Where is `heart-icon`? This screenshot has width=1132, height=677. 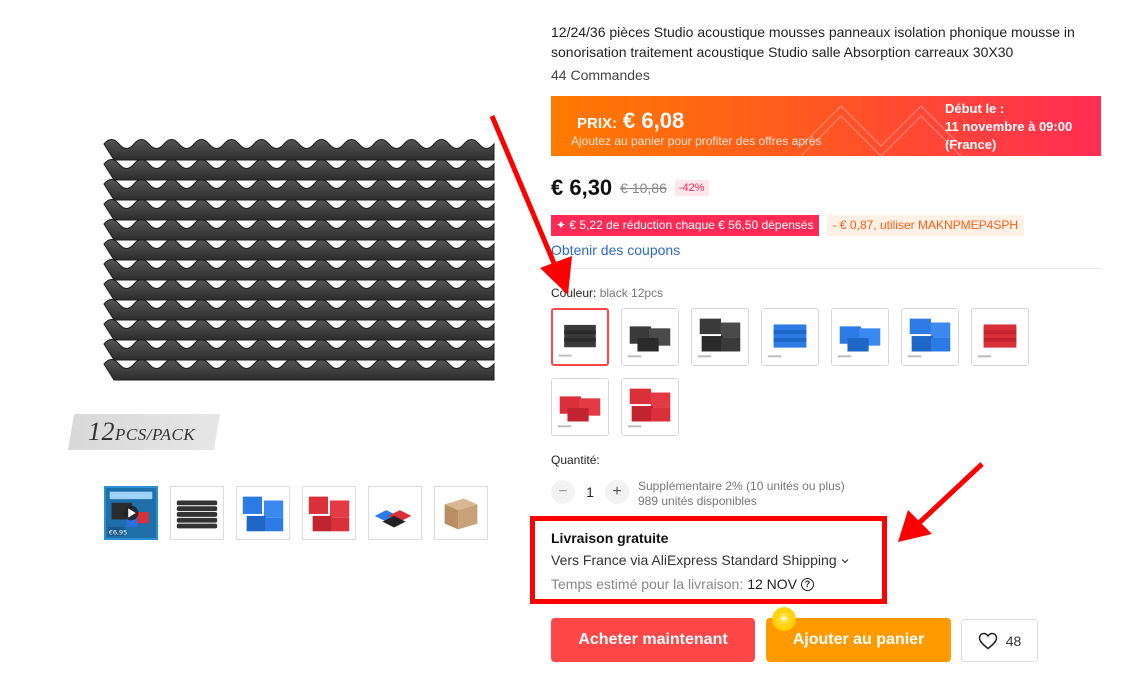
heart-icon is located at coordinates (987, 640).